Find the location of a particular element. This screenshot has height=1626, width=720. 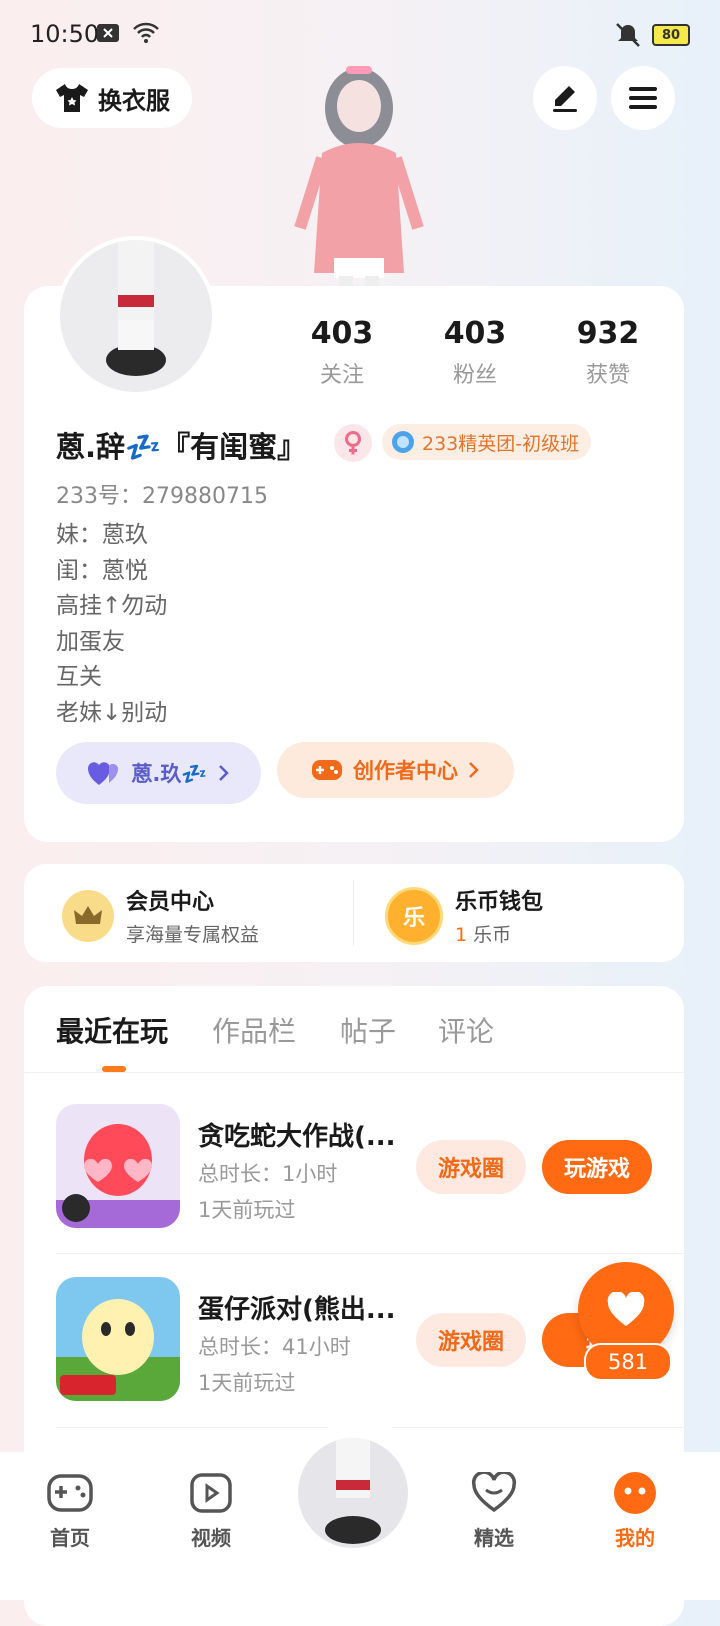

pencil-icon is located at coordinates (565, 99).